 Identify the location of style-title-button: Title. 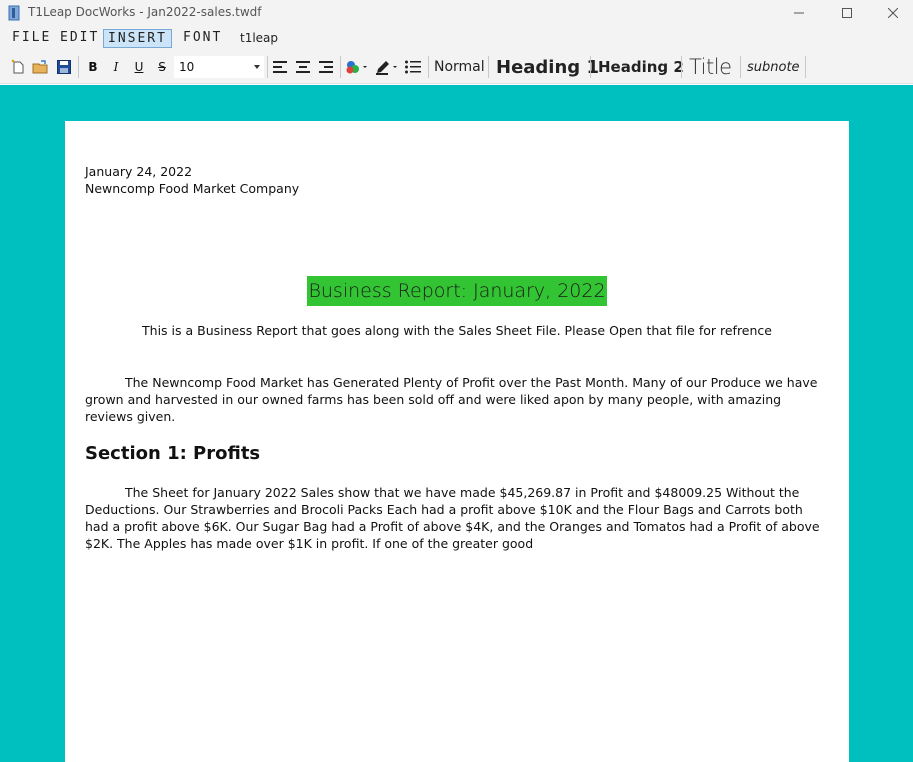
(710, 67).